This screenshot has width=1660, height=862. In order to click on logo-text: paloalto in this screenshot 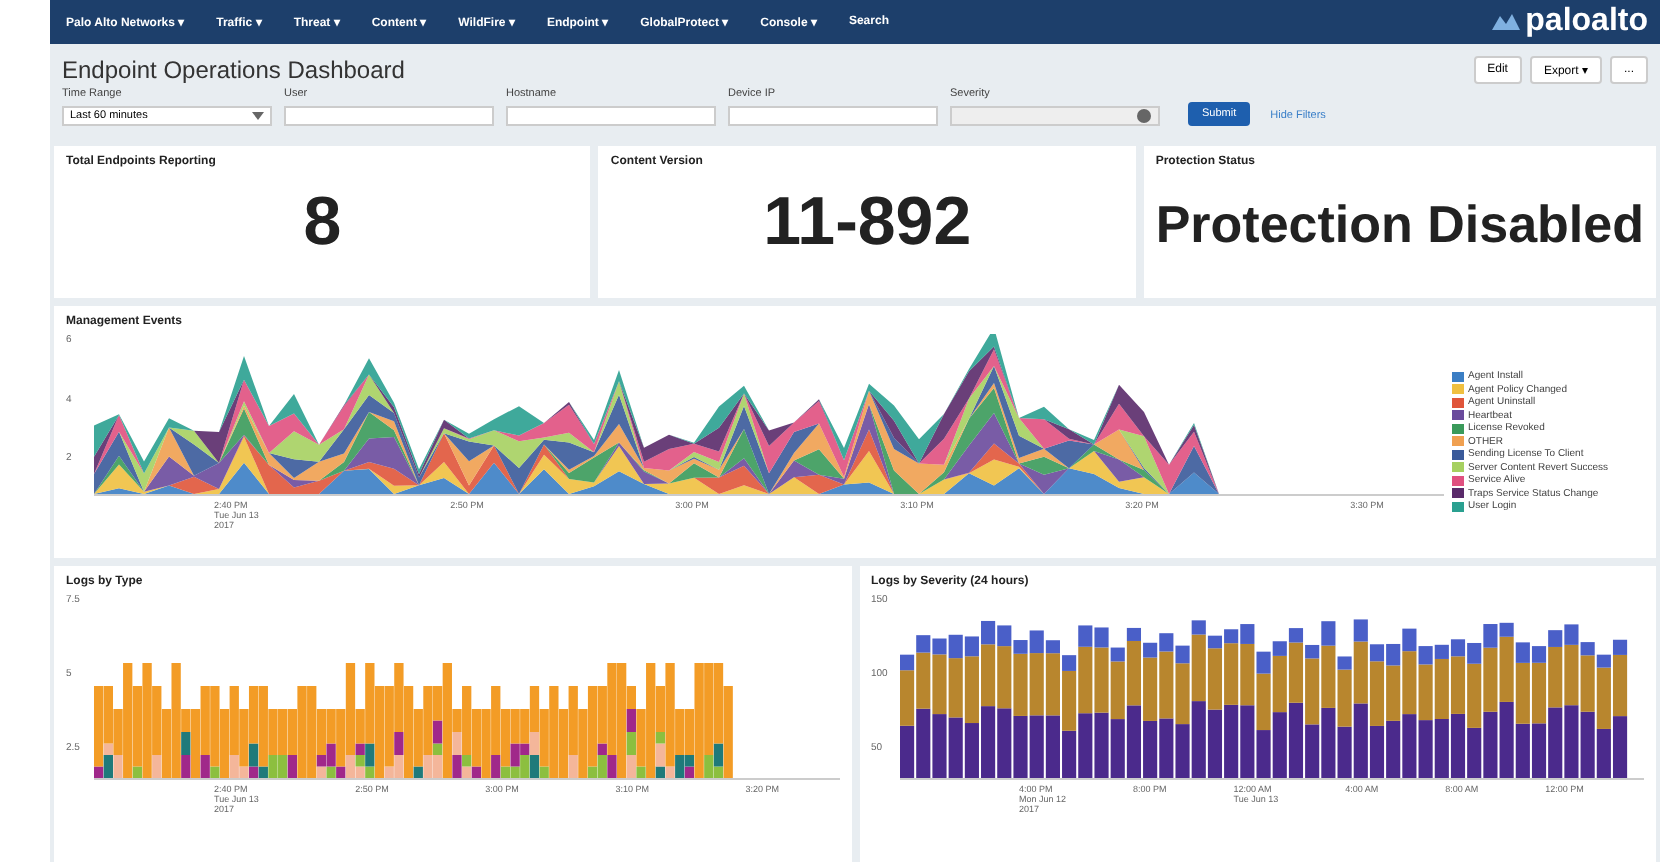, I will do `click(1586, 22)`.